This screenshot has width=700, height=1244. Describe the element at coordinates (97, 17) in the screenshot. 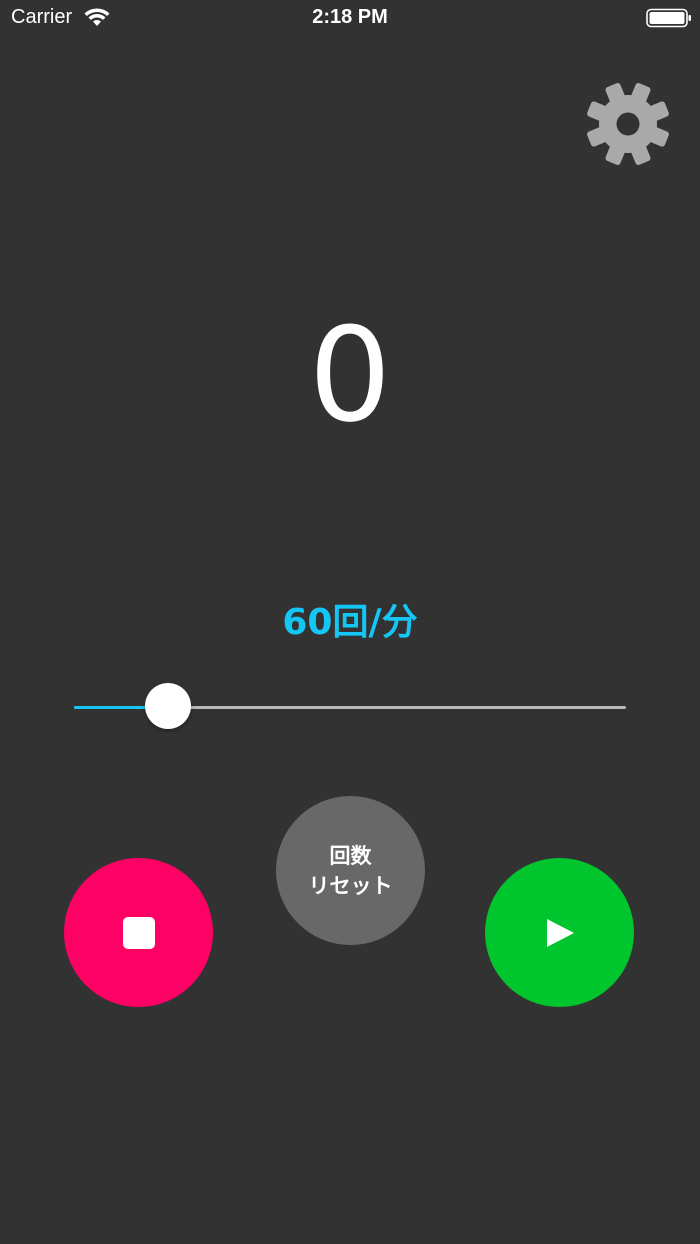

I see `wifi-icon` at that location.